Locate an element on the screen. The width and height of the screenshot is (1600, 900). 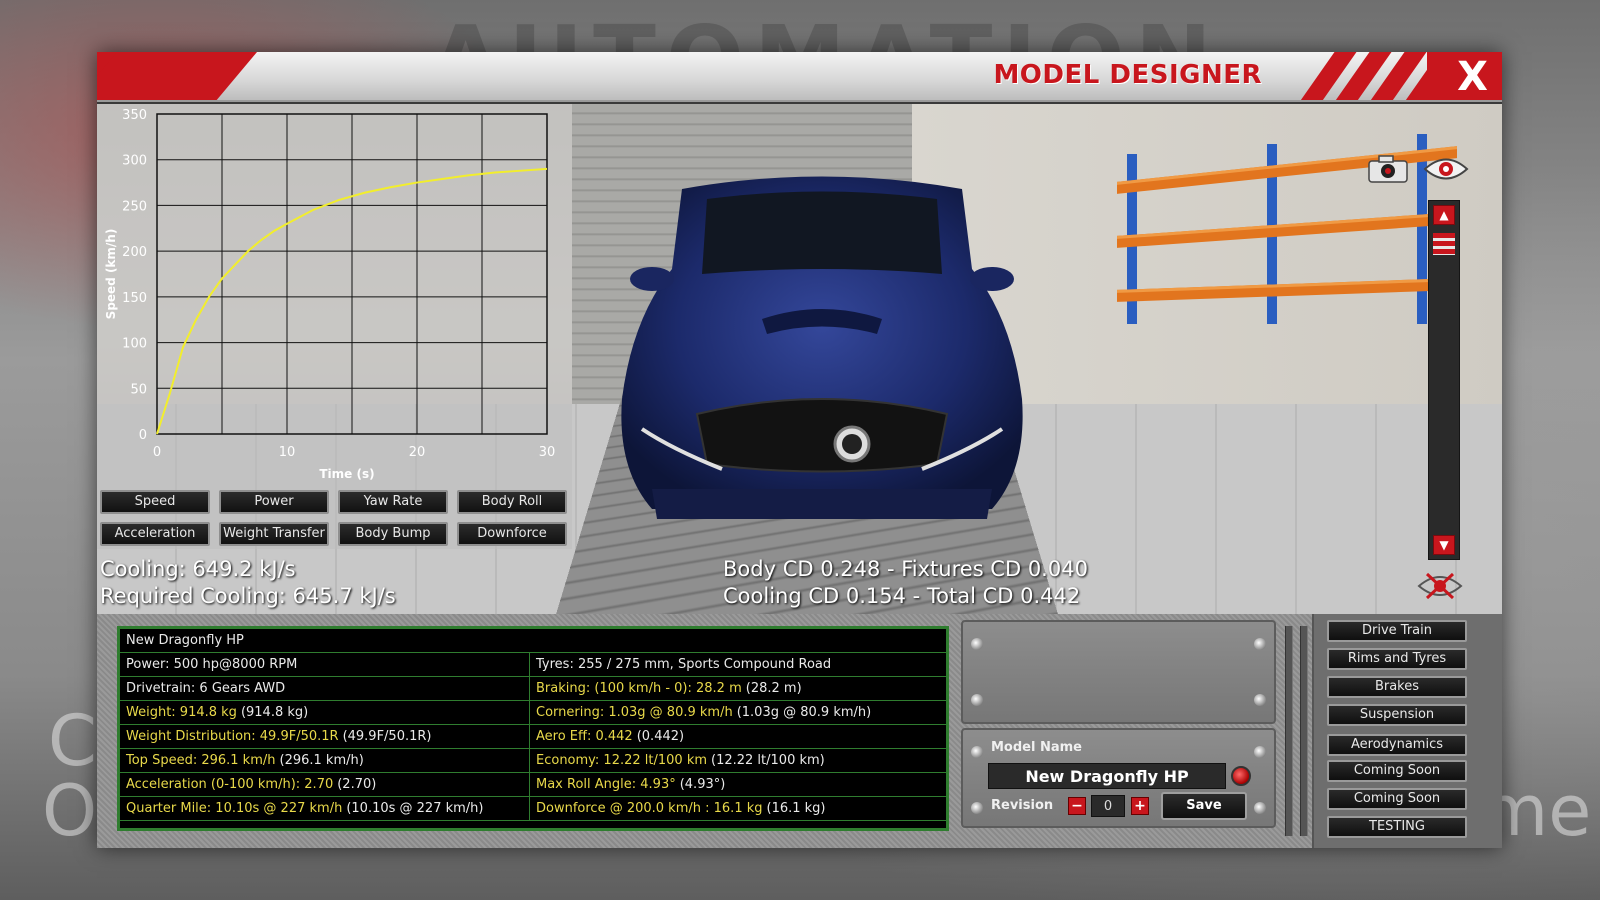
info-title: New Dragonfly HP is located at coordinates (185, 640).